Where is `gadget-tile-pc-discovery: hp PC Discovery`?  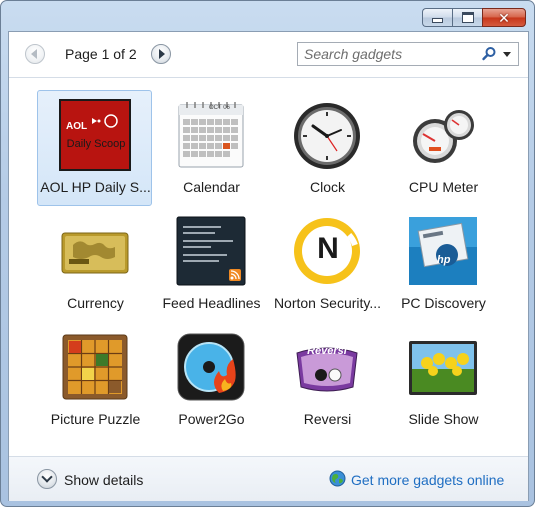 gadget-tile-pc-discovery: hp PC Discovery is located at coordinates (442, 264).